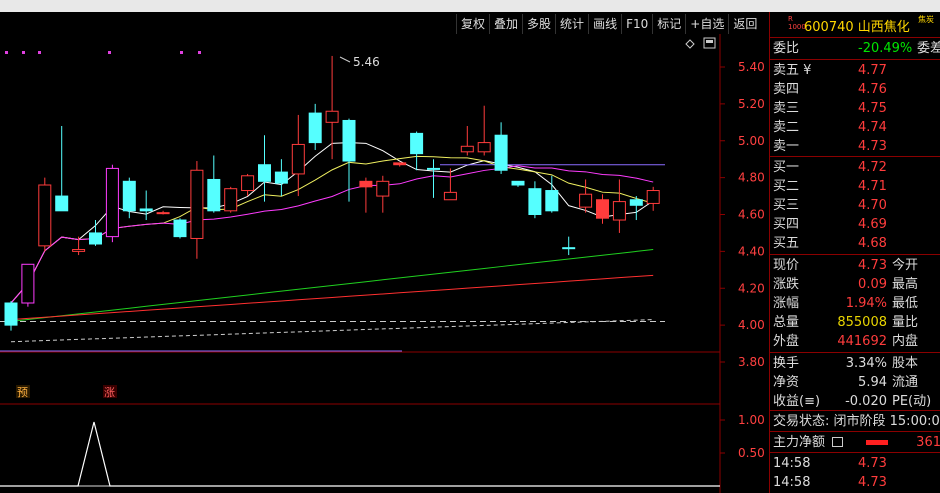 The image size is (940, 493). Describe the element at coordinates (855, 108) in the screenshot. I see `ask-row: 卖三 4.75` at that location.